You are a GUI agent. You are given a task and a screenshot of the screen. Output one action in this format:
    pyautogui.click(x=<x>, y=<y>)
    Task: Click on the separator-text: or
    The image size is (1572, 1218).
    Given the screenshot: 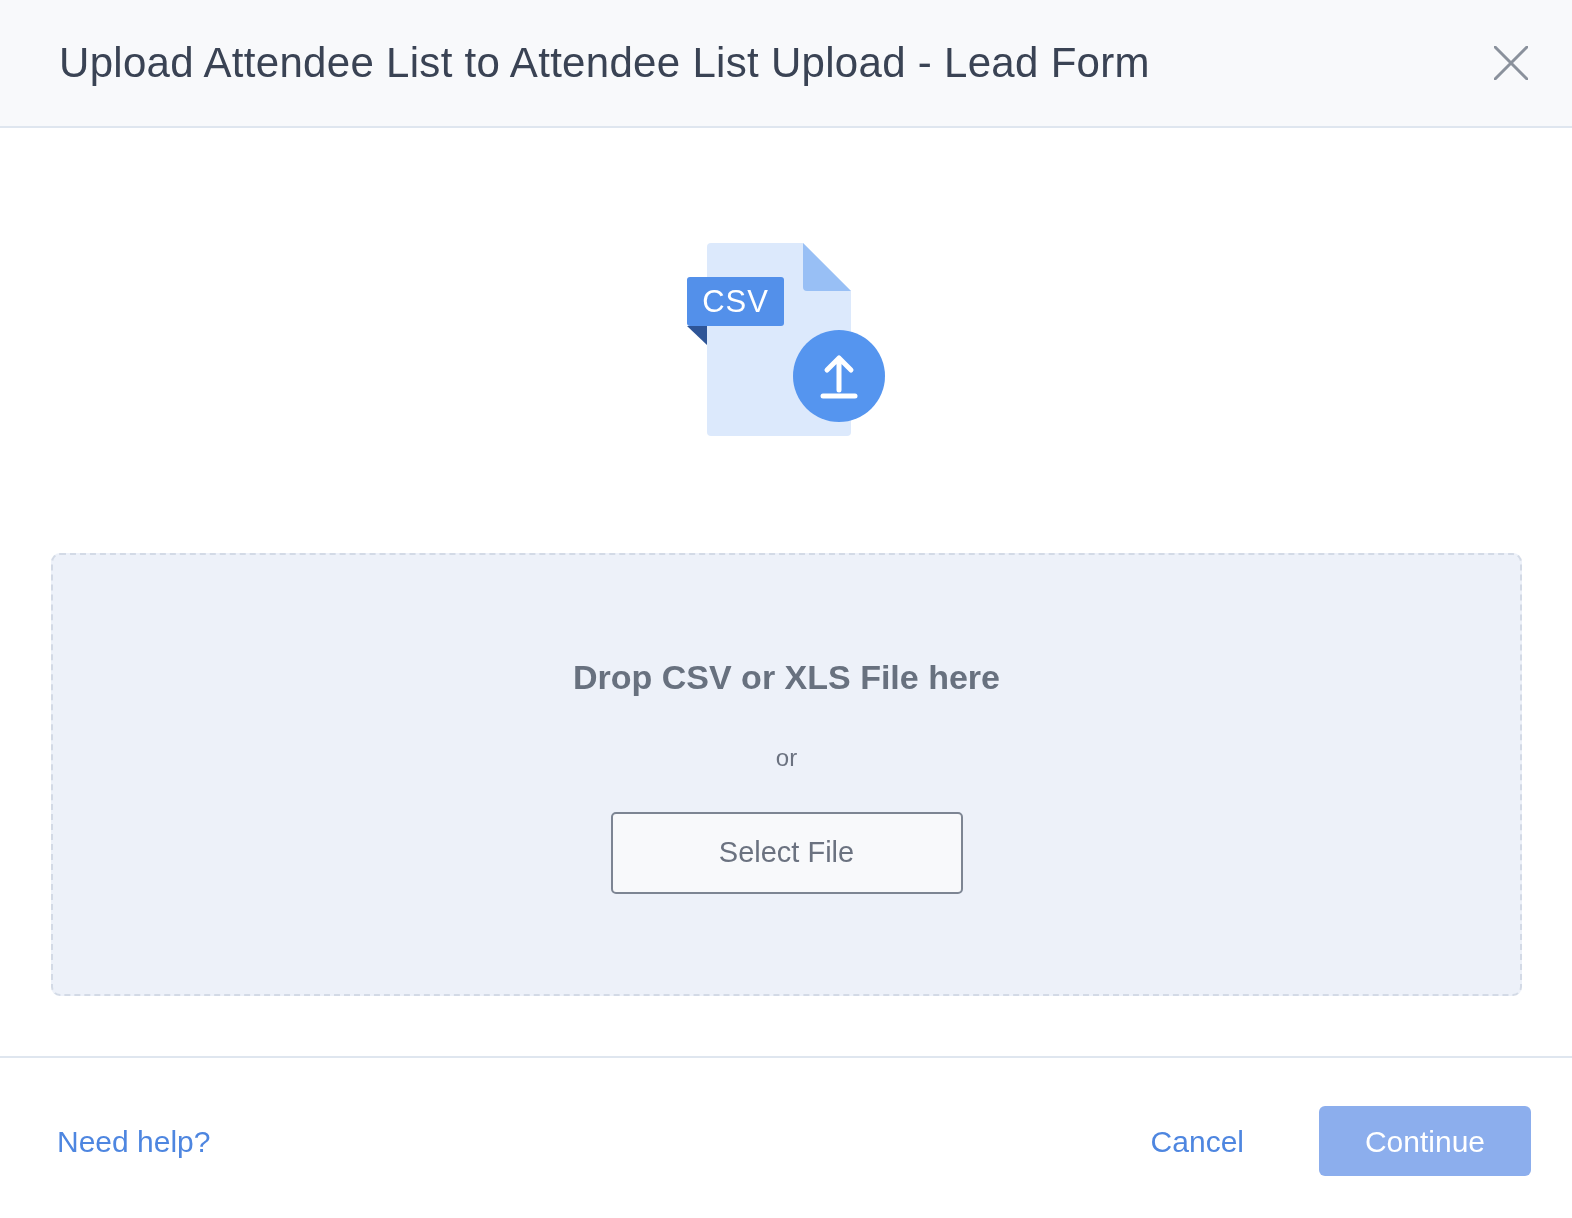 What is the action you would take?
    pyautogui.click(x=786, y=758)
    